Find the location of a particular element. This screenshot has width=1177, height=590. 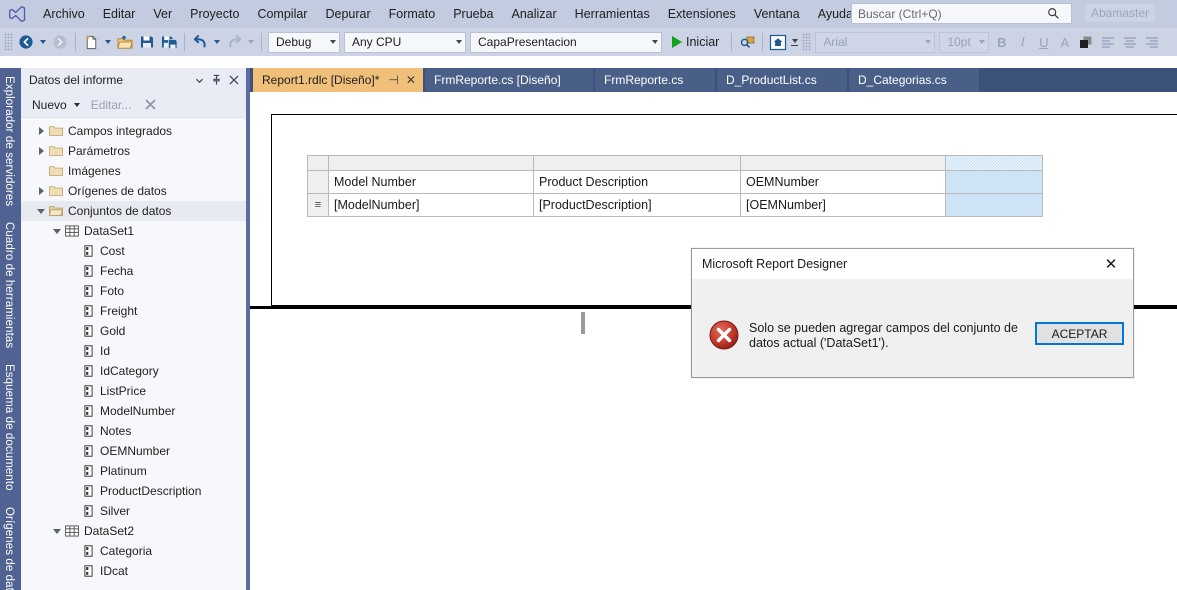

underline-button: U is located at coordinates (1043, 42).